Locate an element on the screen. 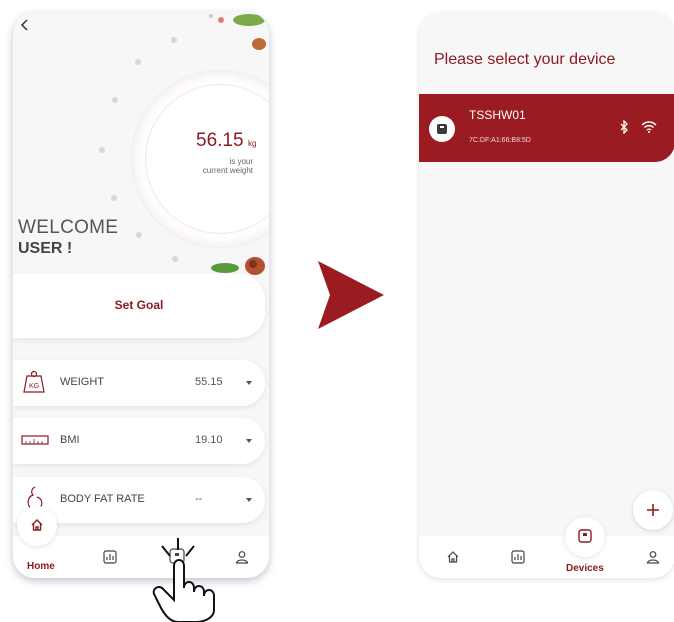 The width and height of the screenshot is (674, 622). user-name: USER ! is located at coordinates (45, 248).